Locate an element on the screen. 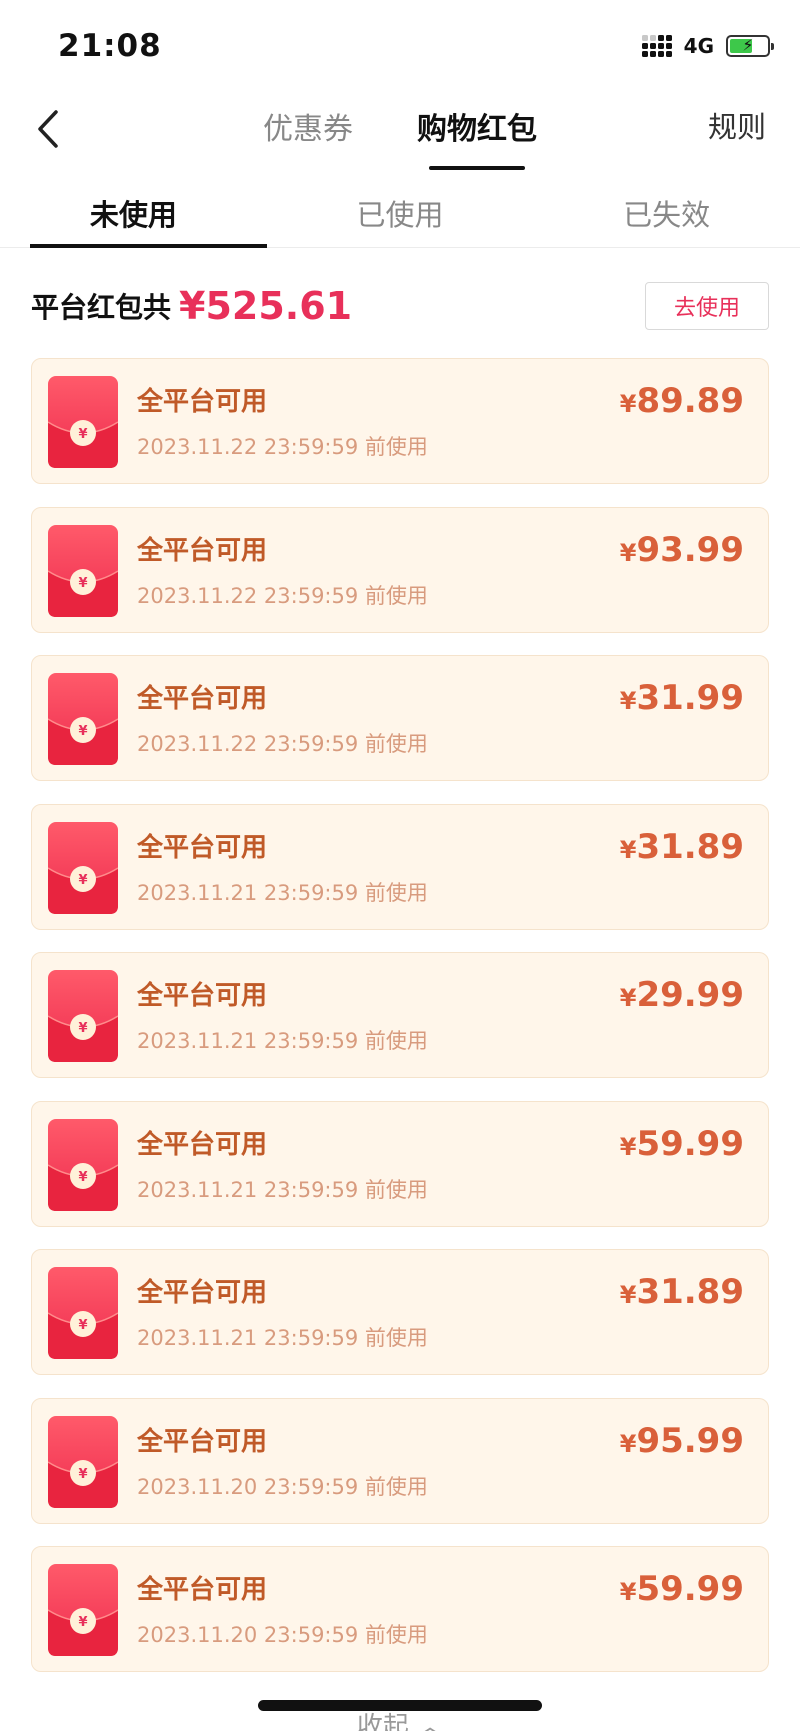  status-indicators: 4G ⚡ is located at coordinates (707, 46).